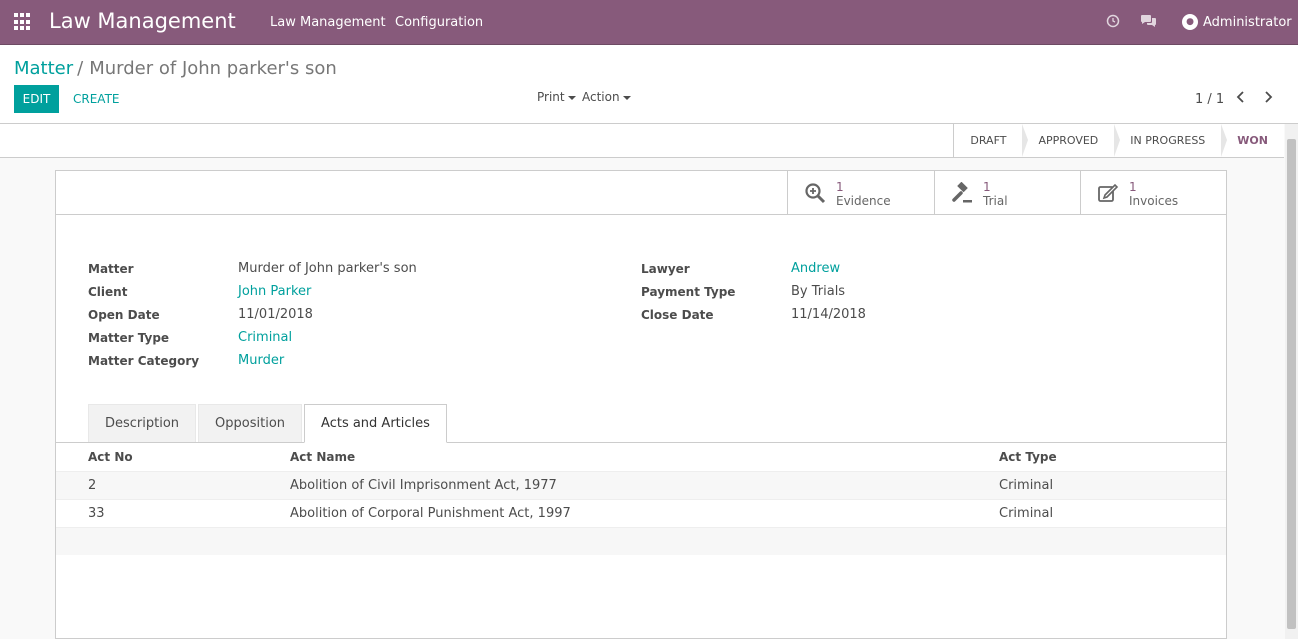 The height and width of the screenshot is (639, 1298). What do you see at coordinates (1153, 192) in the screenshot?
I see `invoices-smart-button: 1 Invoices` at bounding box center [1153, 192].